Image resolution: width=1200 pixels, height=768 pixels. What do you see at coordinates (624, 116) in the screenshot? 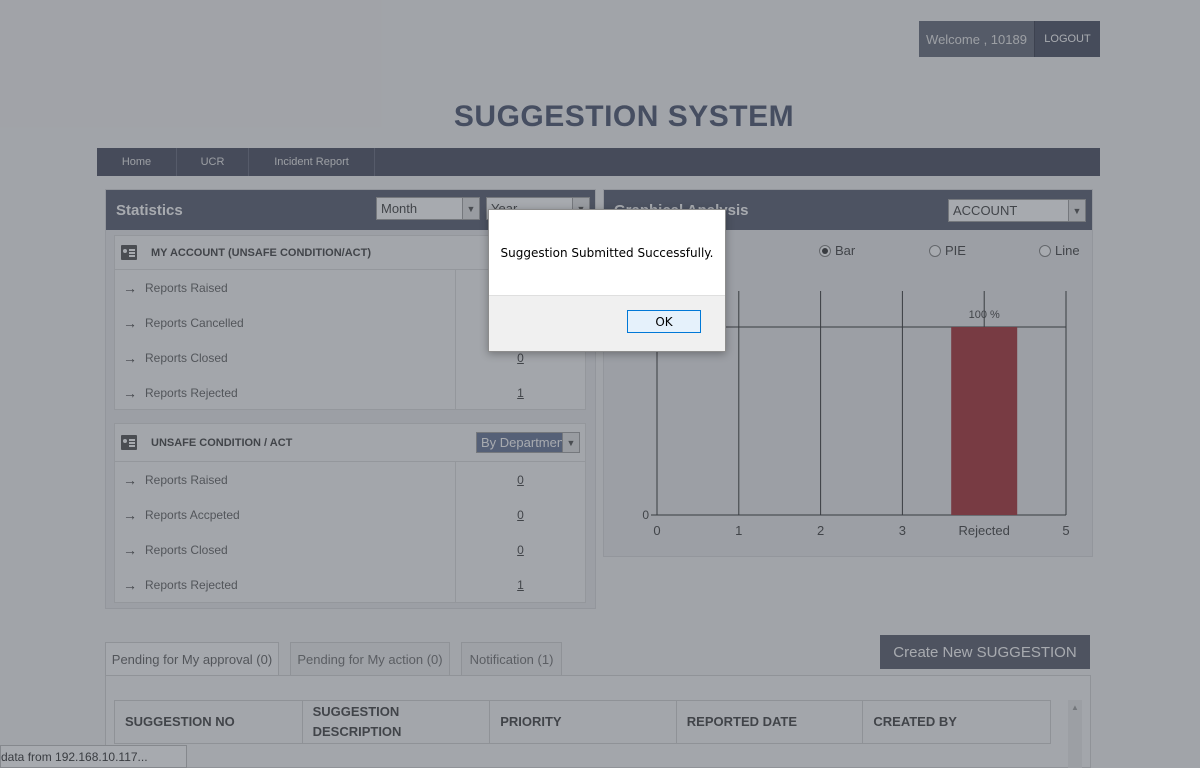
I see `page-title: SUGGESTION SYSTEM` at bounding box center [624, 116].